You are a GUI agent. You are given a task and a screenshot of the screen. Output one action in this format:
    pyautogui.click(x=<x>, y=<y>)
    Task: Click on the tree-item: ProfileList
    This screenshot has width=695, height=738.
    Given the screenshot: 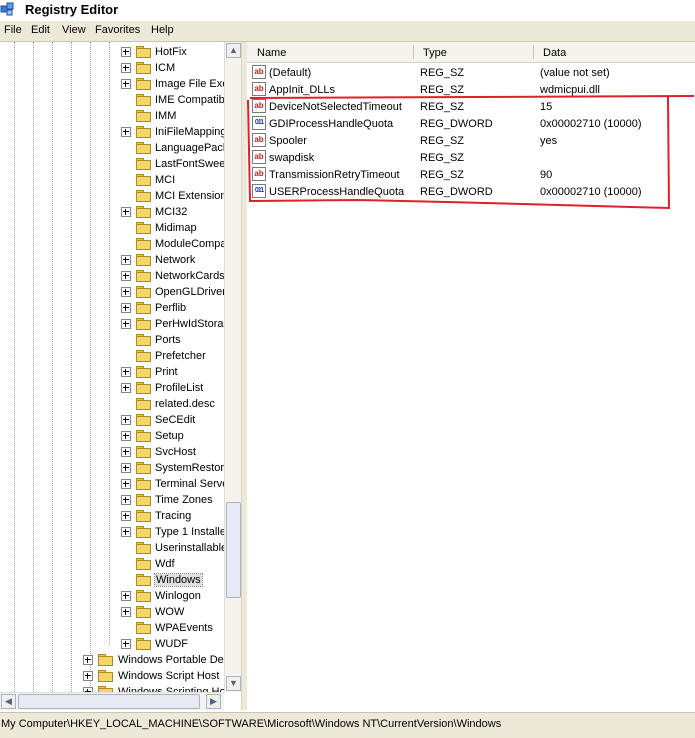 What is the action you would take?
    pyautogui.click(x=112, y=388)
    